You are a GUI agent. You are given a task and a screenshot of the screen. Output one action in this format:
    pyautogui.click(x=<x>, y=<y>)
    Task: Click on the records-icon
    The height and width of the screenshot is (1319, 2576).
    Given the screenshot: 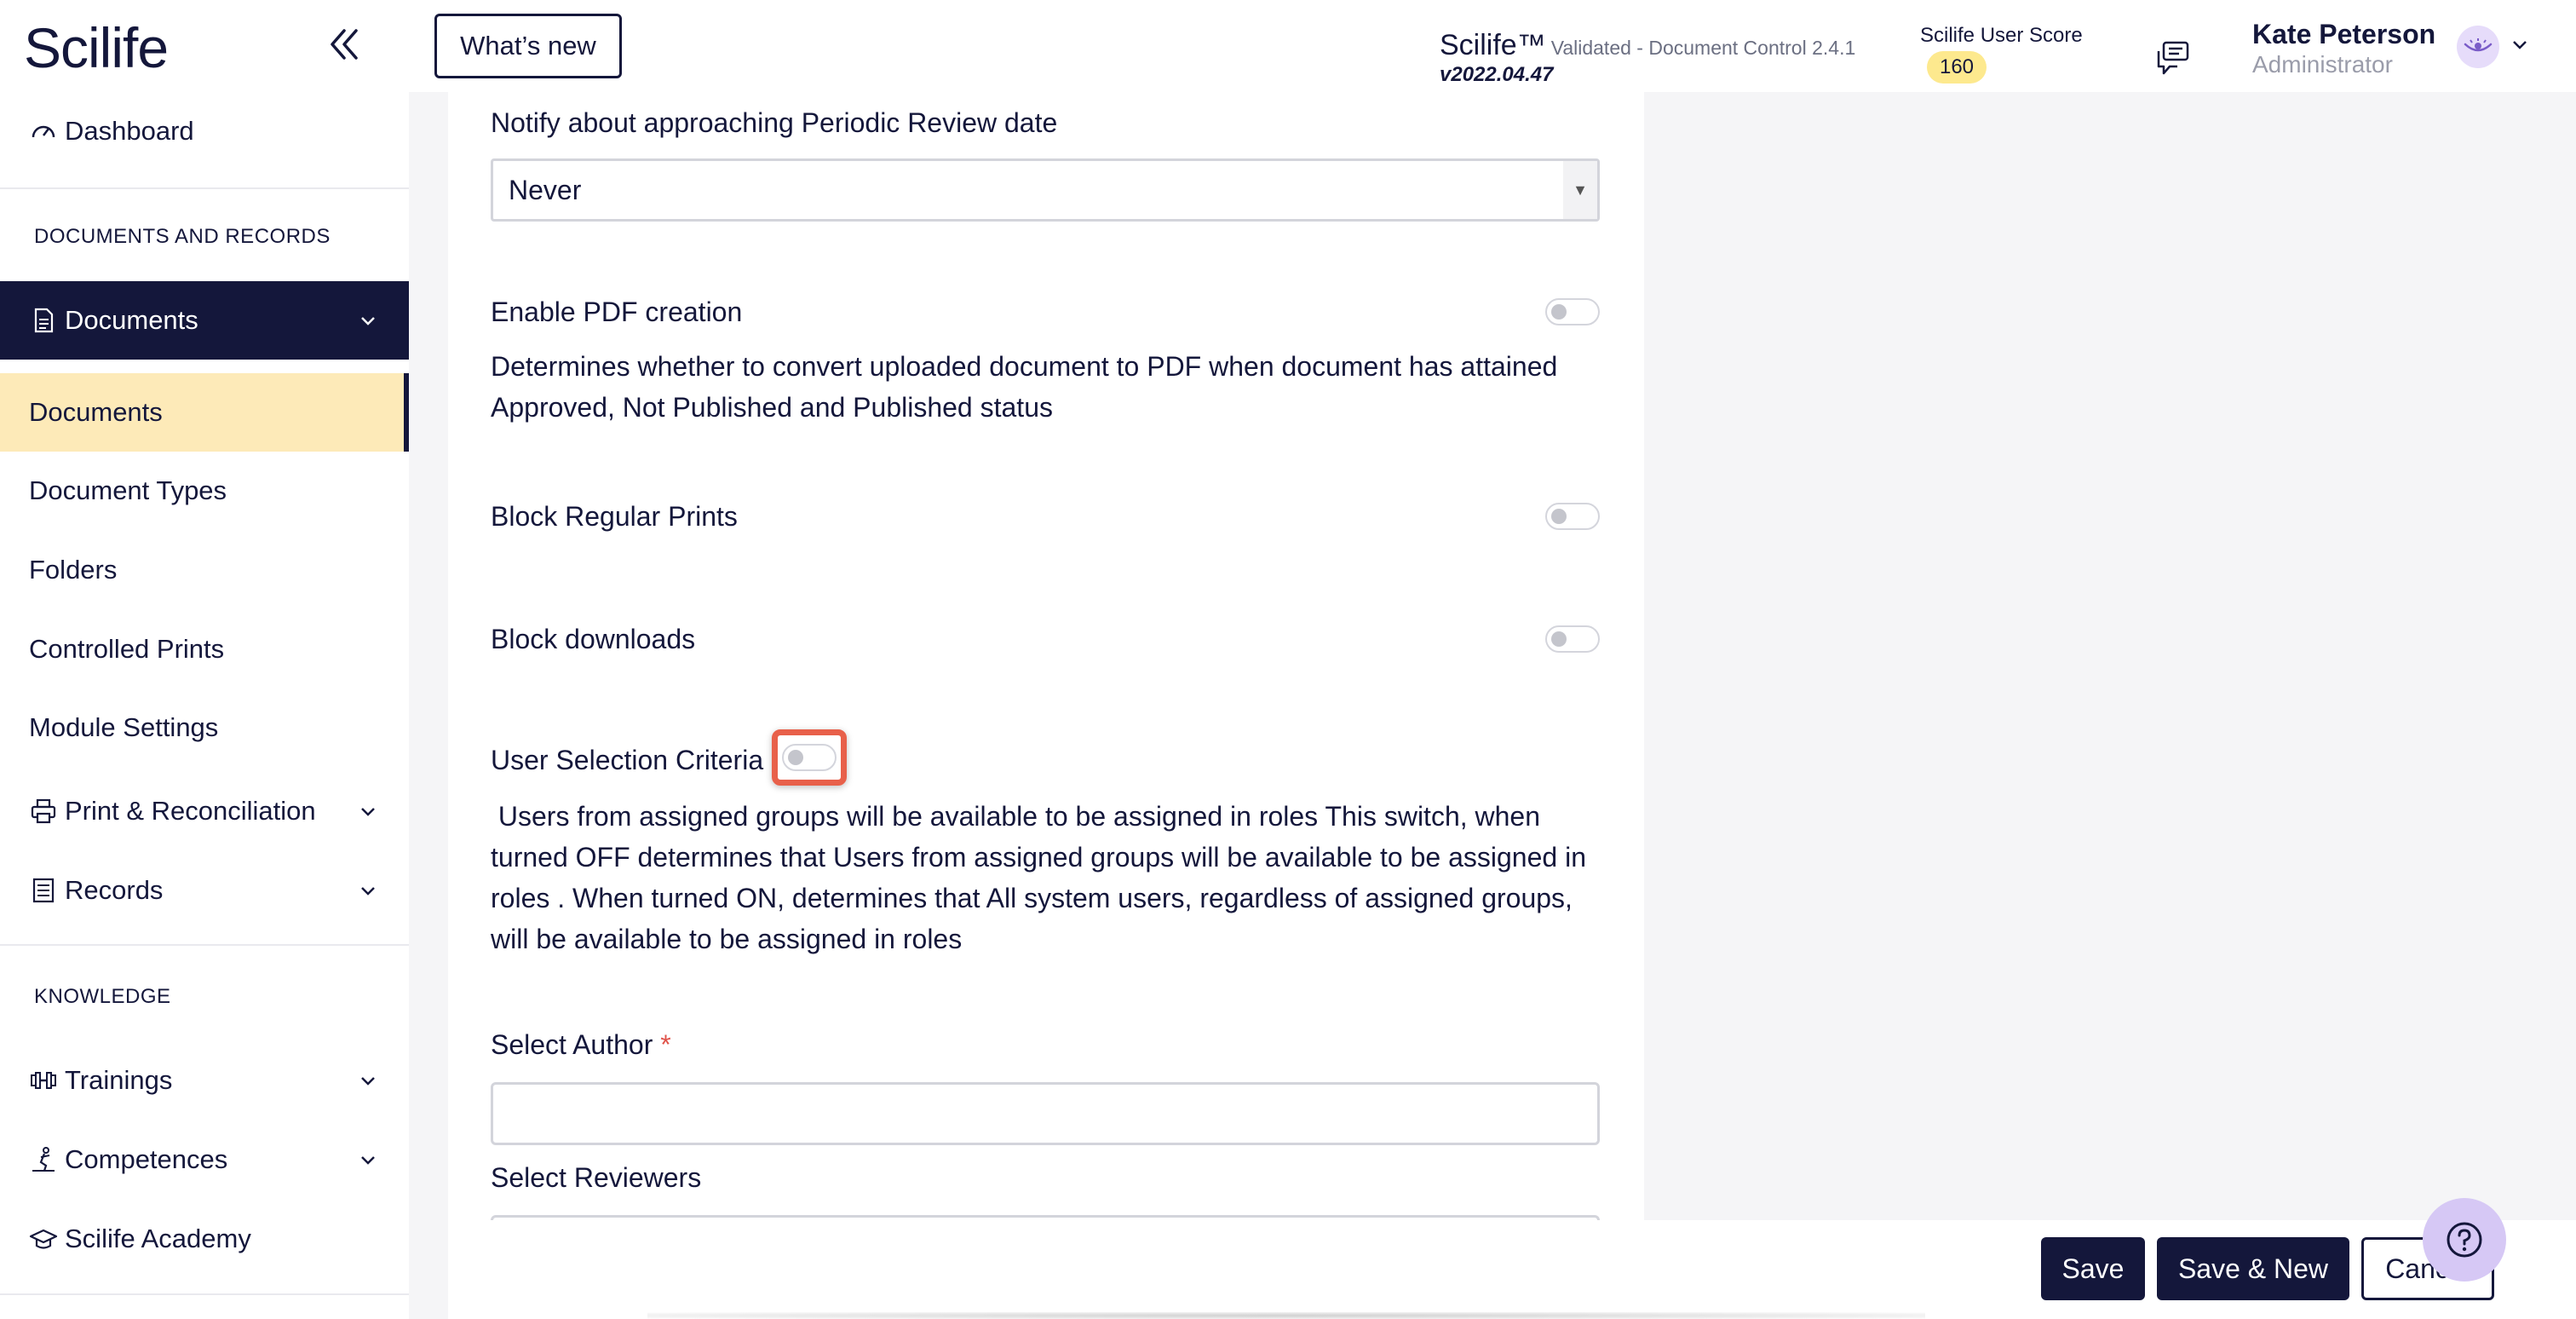 What is the action you would take?
    pyautogui.click(x=43, y=891)
    